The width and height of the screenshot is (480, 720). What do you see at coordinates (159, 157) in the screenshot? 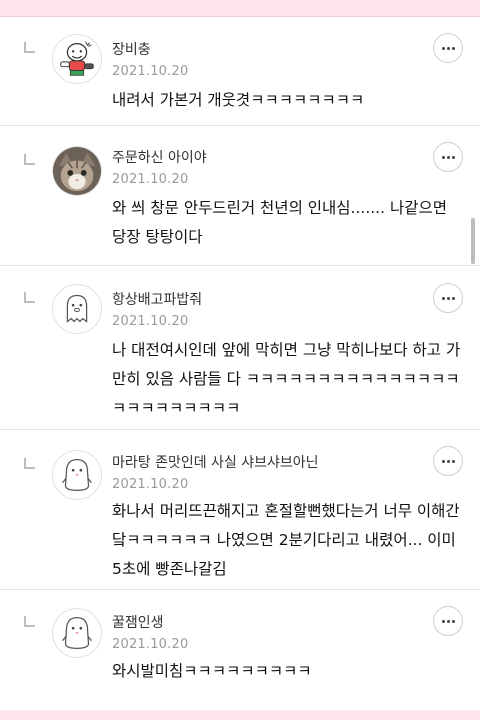
I see `comment-nickname: 주문하신 아이야` at bounding box center [159, 157].